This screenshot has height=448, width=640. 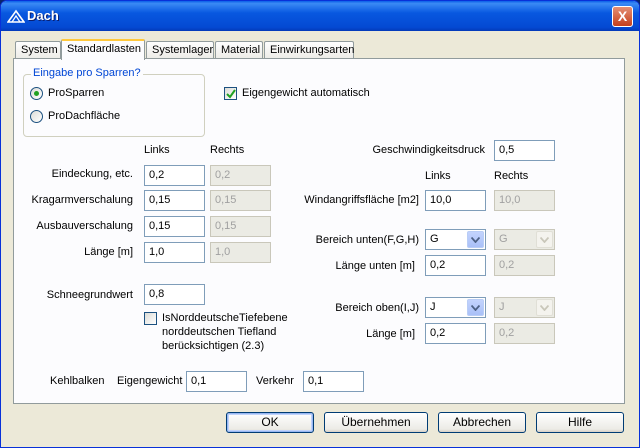 What do you see at coordinates (36, 93) in the screenshot?
I see `radio-prosparren` at bounding box center [36, 93].